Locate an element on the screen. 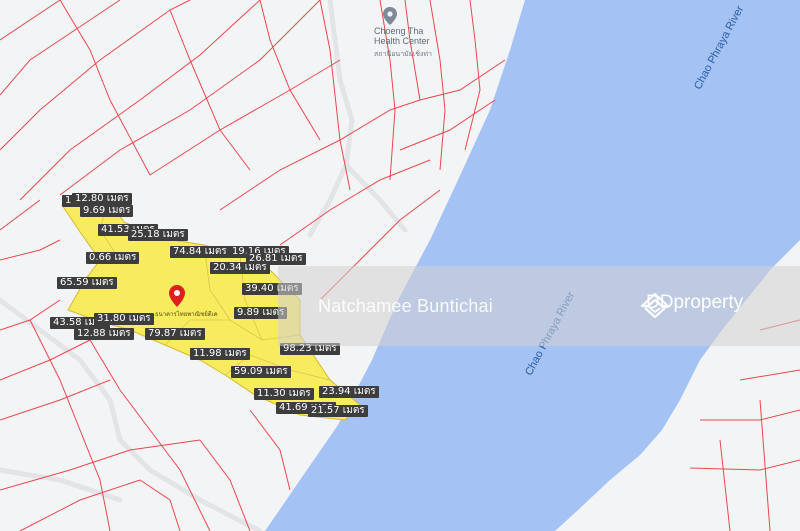 This screenshot has height=531, width=800. distance-label: 11.30 เมตร is located at coordinates (284, 394).